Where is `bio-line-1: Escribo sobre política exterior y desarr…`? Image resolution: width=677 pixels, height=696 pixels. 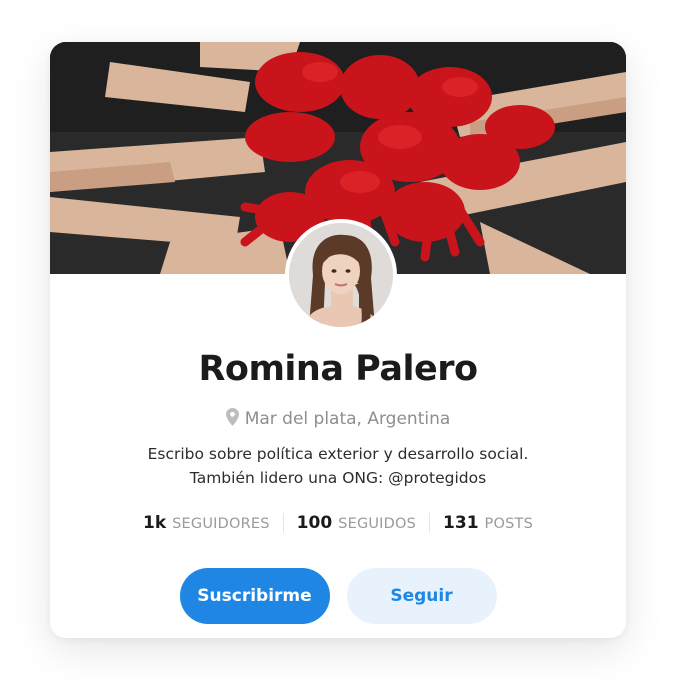
bio-line-1: Escribo sobre política exterior y desarr… is located at coordinates (338, 454).